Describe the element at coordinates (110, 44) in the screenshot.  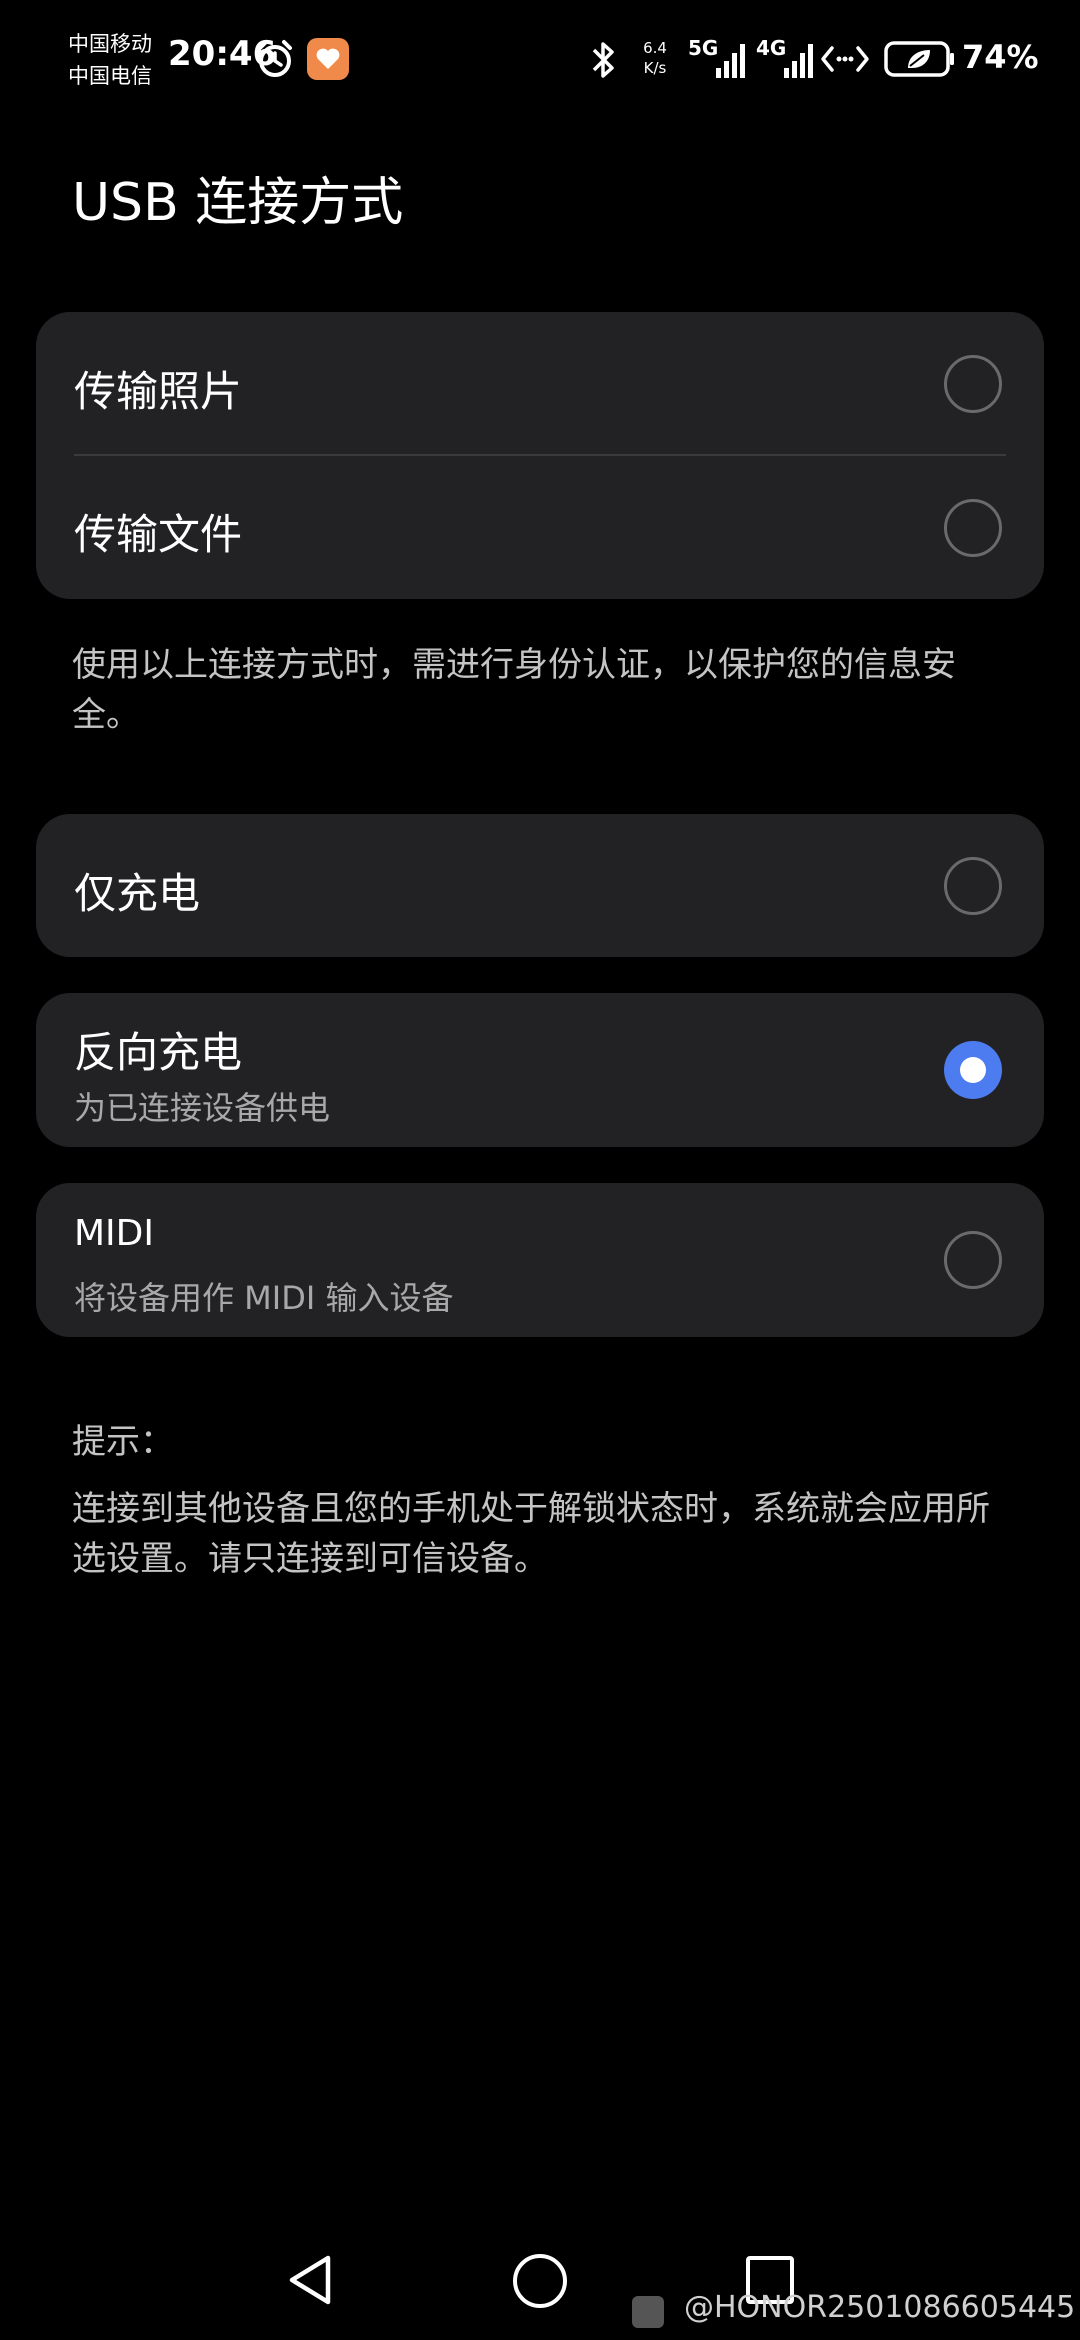
I see `carrier-1: 中国移动` at that location.